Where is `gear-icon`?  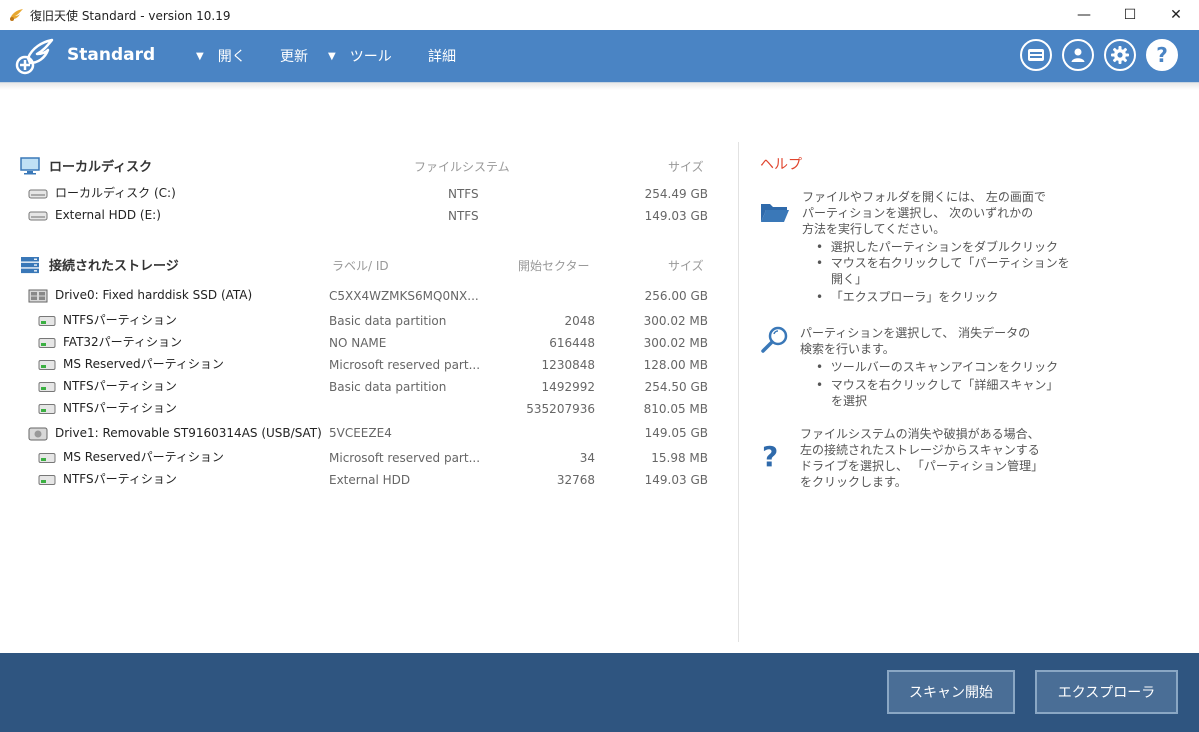 gear-icon is located at coordinates (1120, 55).